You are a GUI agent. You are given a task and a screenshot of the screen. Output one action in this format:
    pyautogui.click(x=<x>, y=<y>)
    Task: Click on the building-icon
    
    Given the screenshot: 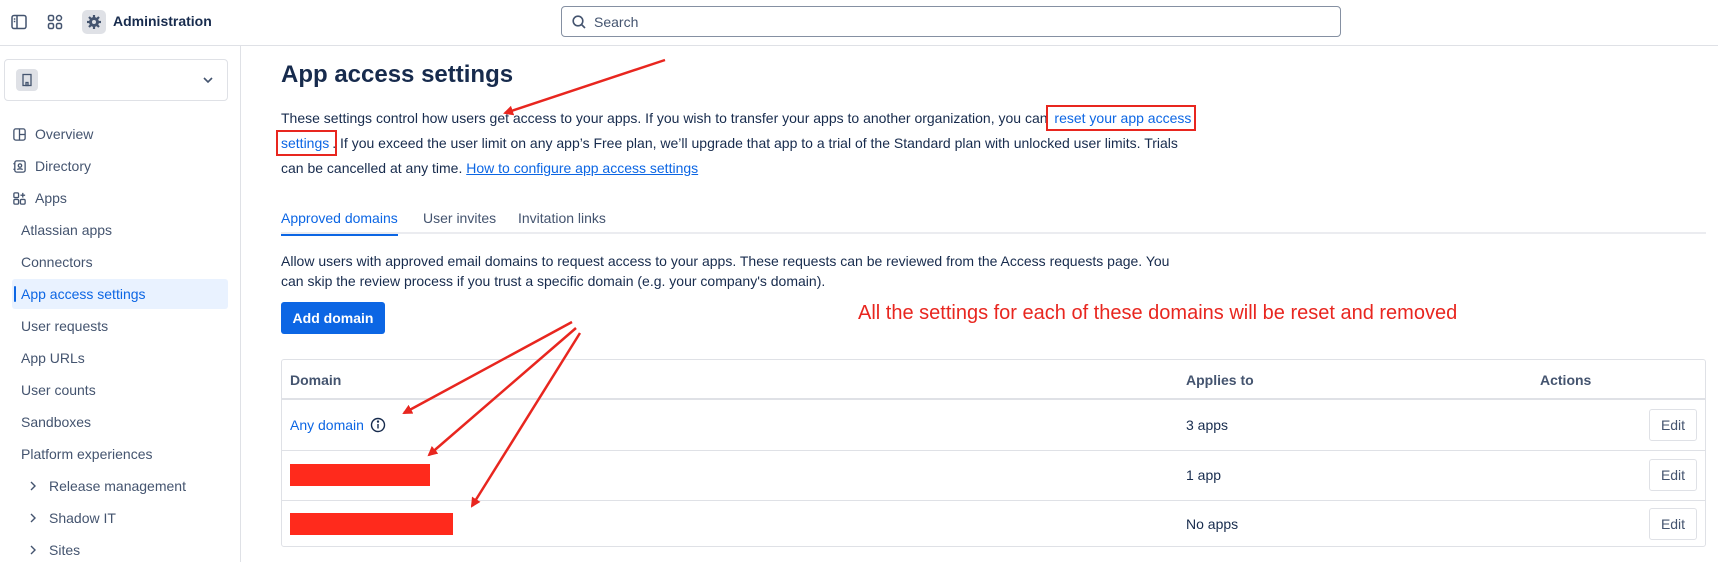 What is the action you would take?
    pyautogui.click(x=27, y=80)
    